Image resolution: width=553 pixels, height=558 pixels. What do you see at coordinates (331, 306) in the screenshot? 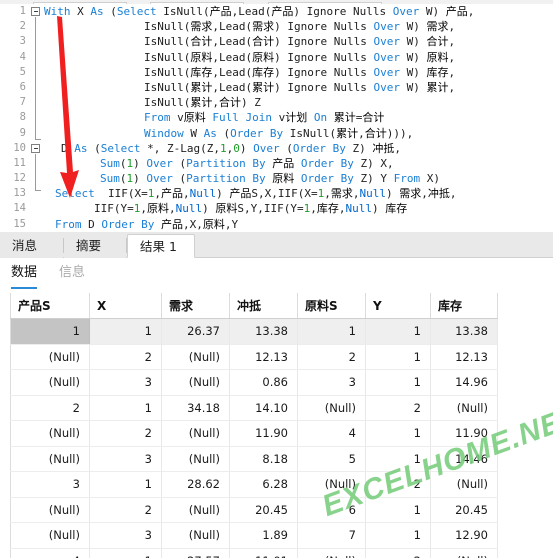
I see `column-header-5: 原料S` at bounding box center [331, 306].